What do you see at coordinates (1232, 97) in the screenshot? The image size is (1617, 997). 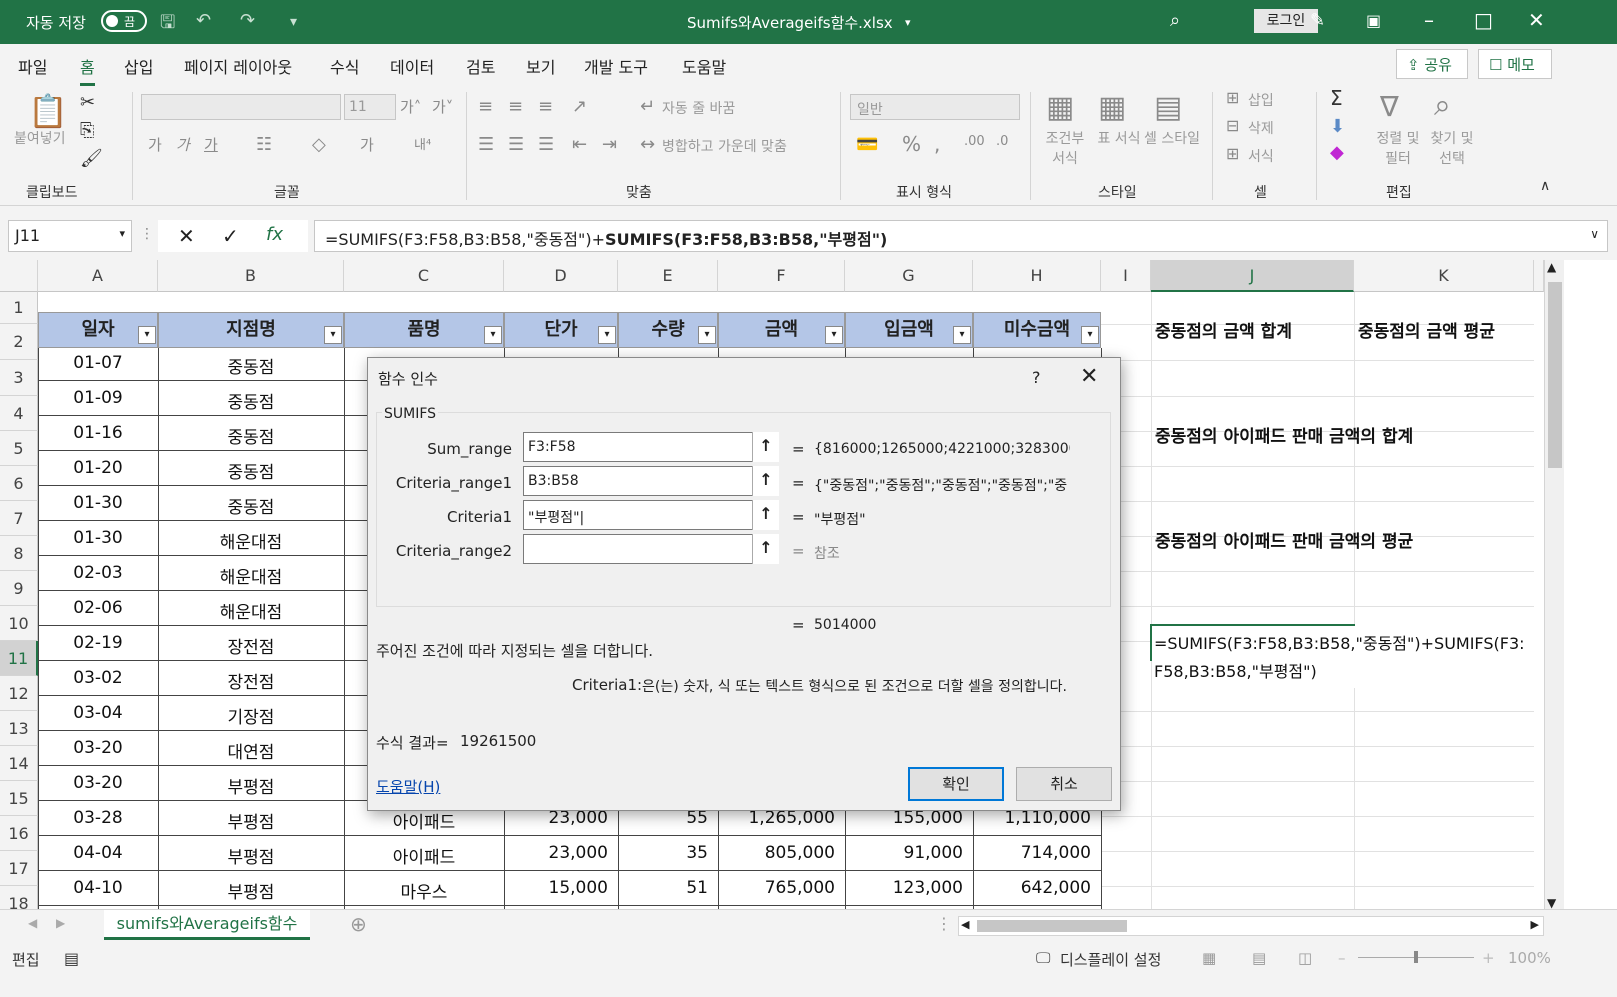 I see `insert-cells-icon: ⊞` at bounding box center [1232, 97].